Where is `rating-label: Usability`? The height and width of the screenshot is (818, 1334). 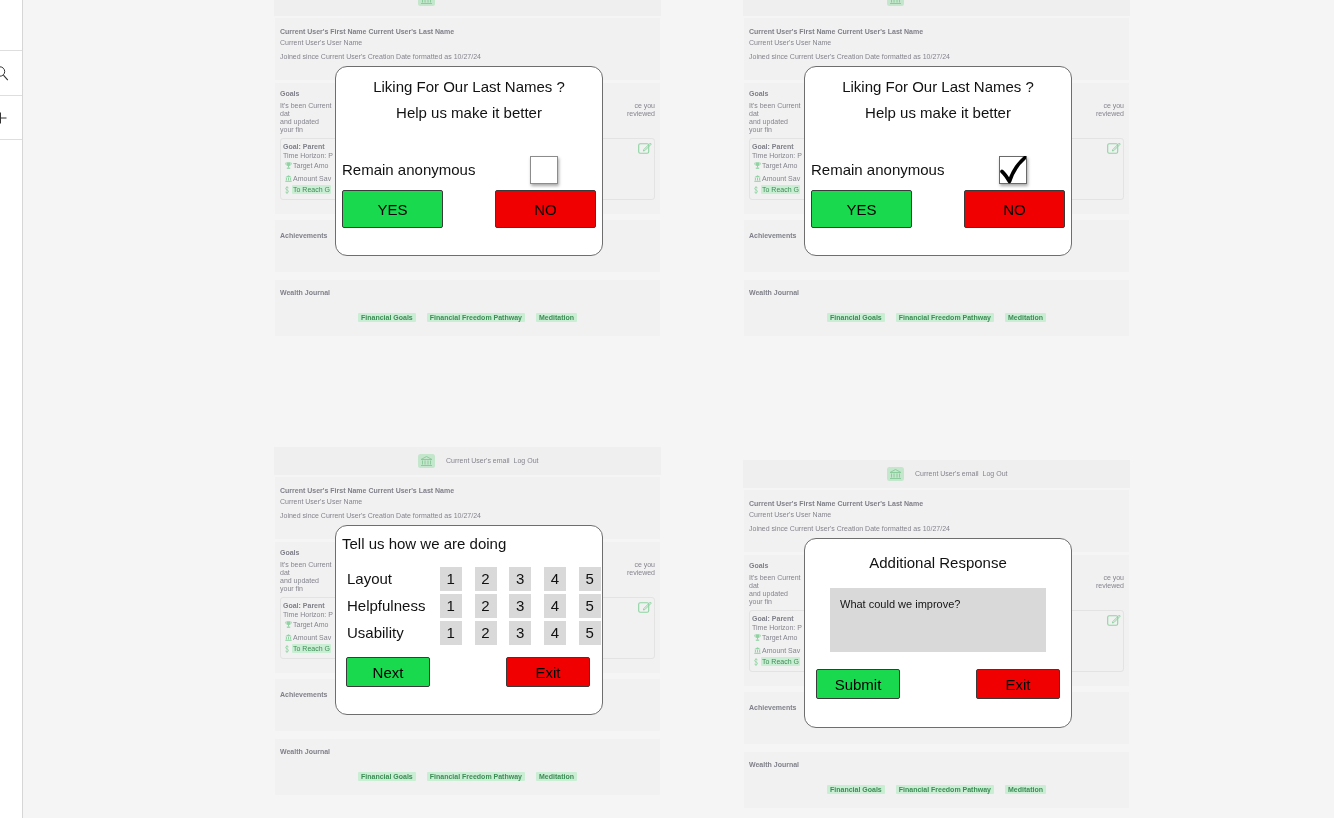
rating-label: Usability is located at coordinates (376, 633).